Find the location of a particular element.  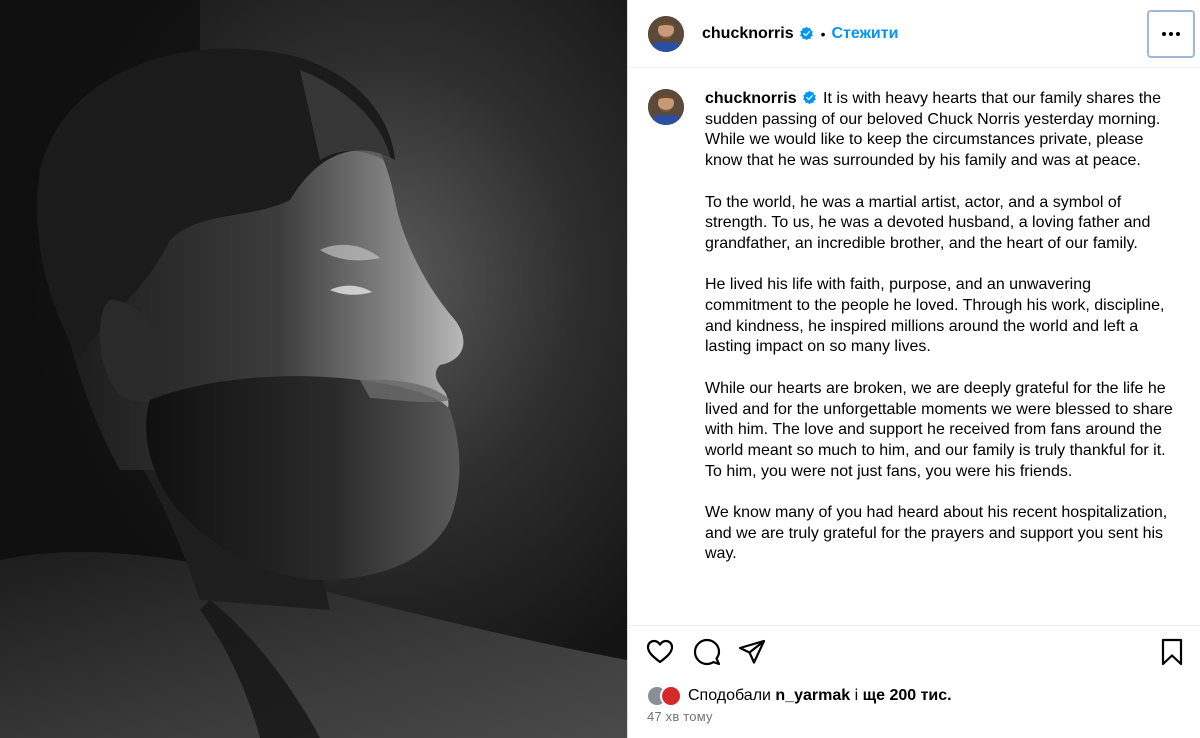

like-button is located at coordinates (660, 652).